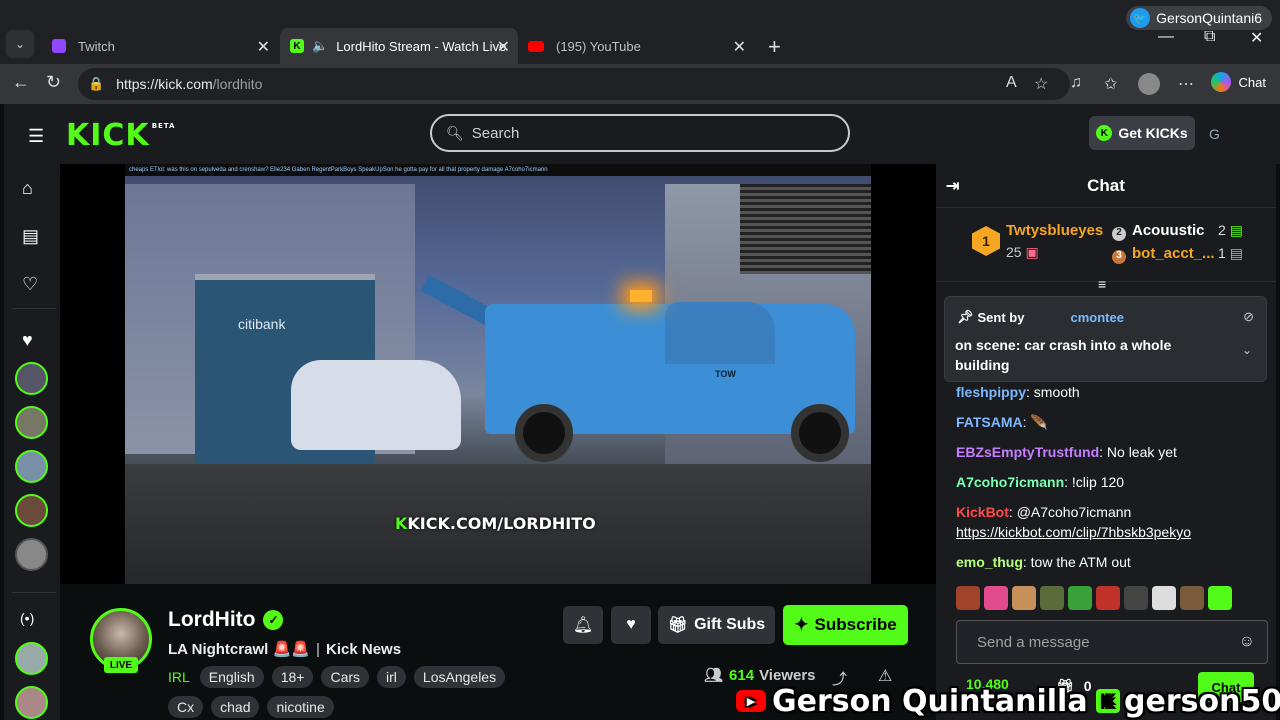 Image resolution: width=1280 pixels, height=720 pixels. I want to click on tow-truck-cab, so click(720, 333).